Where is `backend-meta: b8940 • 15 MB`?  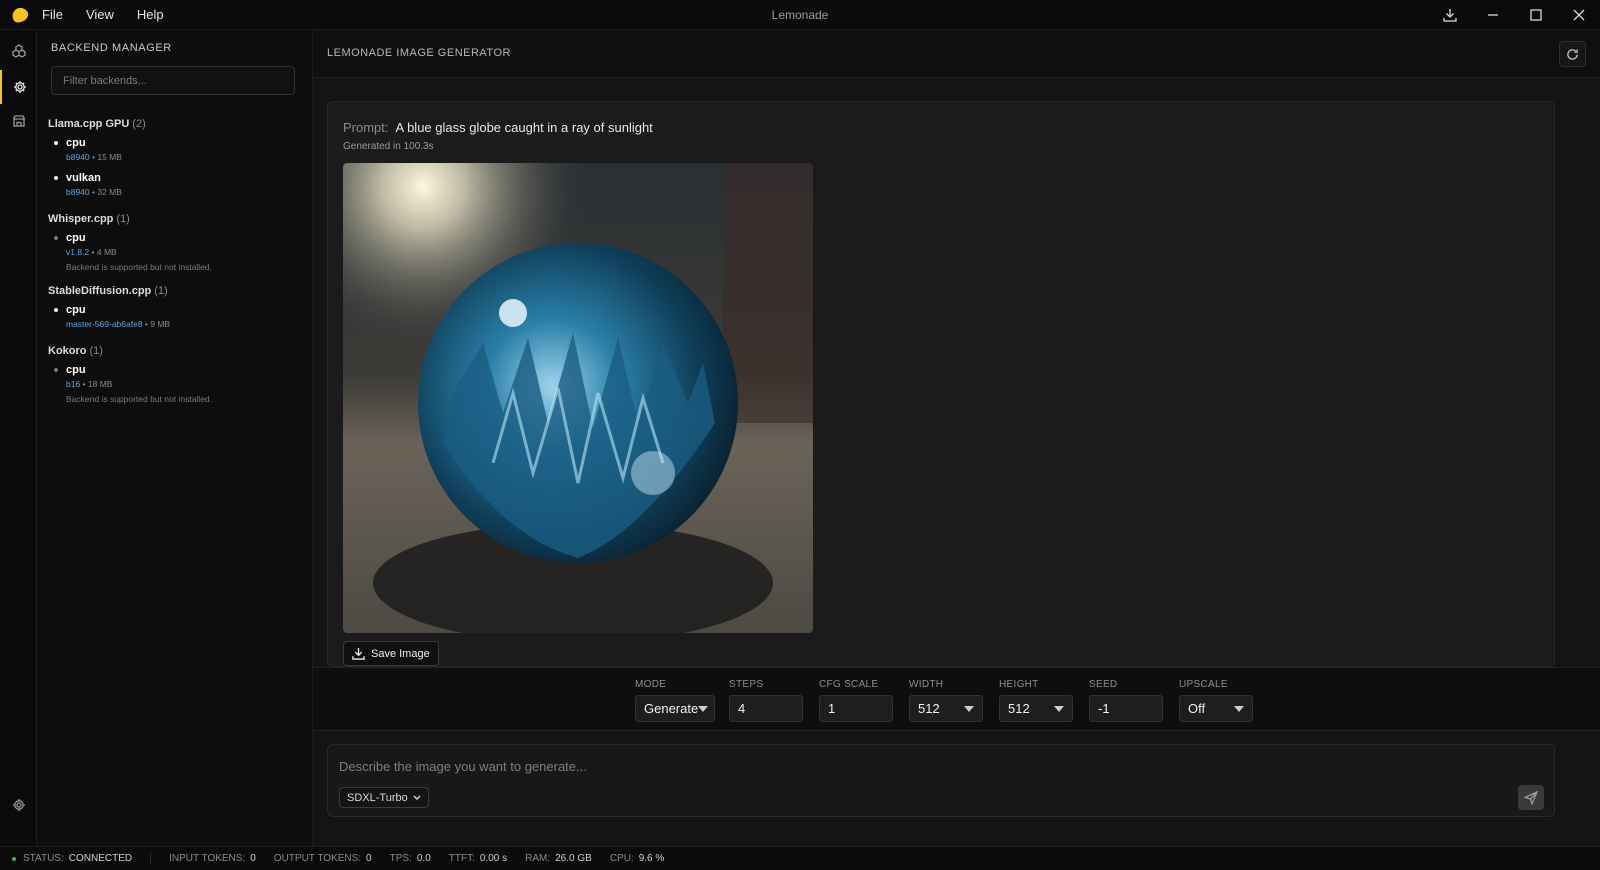
backend-meta: b8940 • 15 MB is located at coordinates (94, 157).